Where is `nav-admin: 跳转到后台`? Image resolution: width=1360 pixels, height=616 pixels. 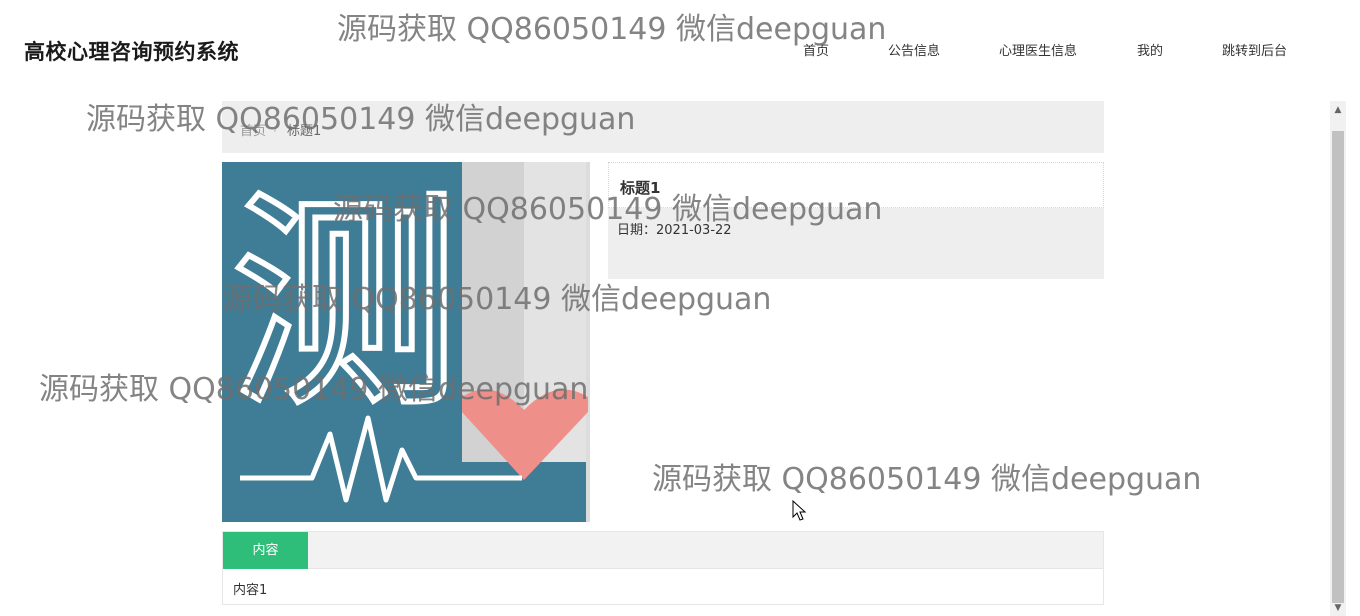 nav-admin: 跳转到后台 is located at coordinates (1254, 49).